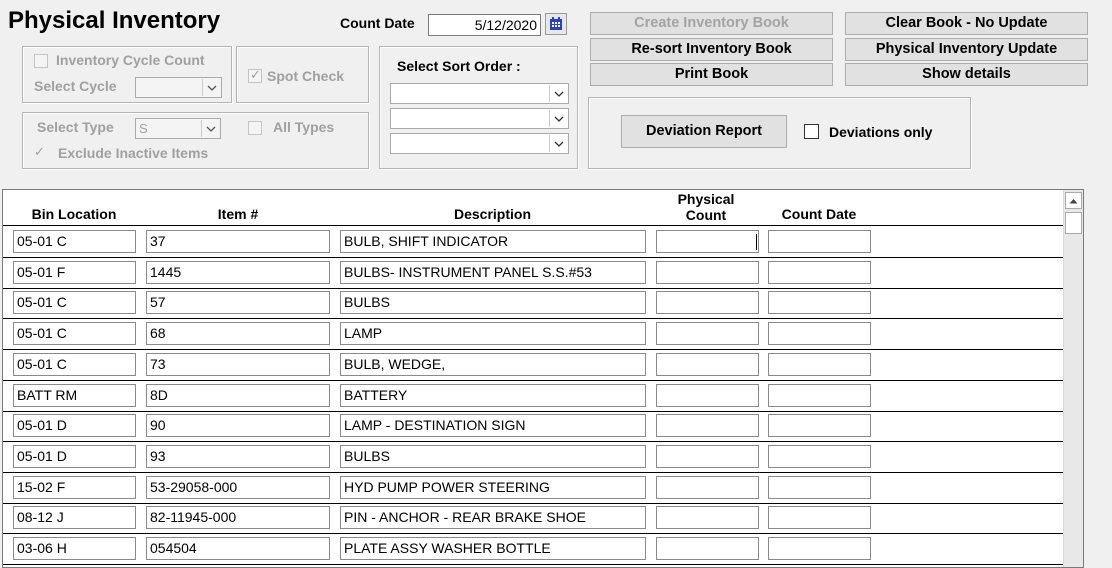 Image resolution: width=1112 pixels, height=568 pixels. I want to click on description-cell: BATTERY, so click(493, 395).